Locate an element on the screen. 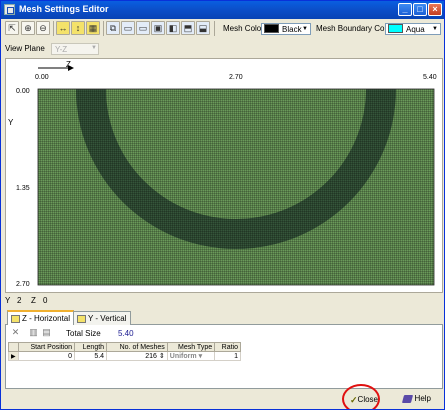  boundary-color-label: Mesh Boundary Color is located at coordinates (355, 28).